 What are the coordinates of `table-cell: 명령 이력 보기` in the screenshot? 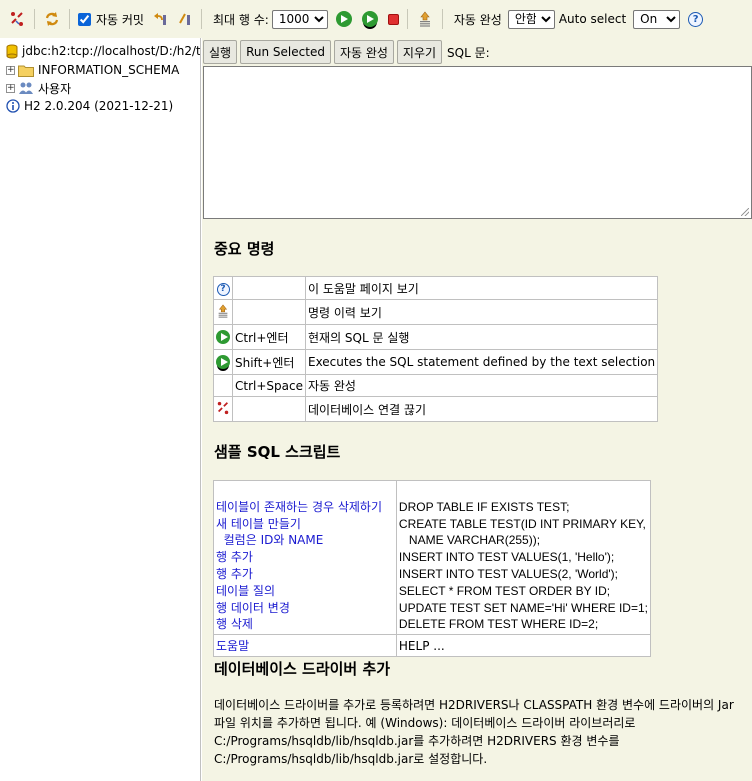 It's located at (481, 312).